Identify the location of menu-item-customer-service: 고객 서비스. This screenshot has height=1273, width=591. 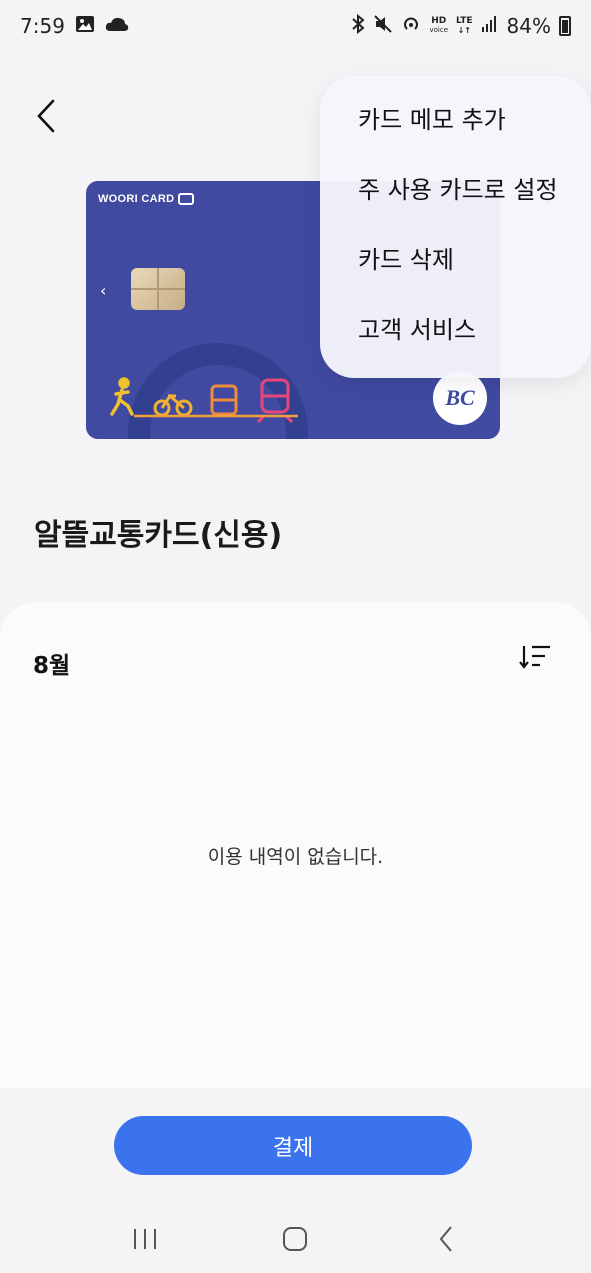
(455, 327).